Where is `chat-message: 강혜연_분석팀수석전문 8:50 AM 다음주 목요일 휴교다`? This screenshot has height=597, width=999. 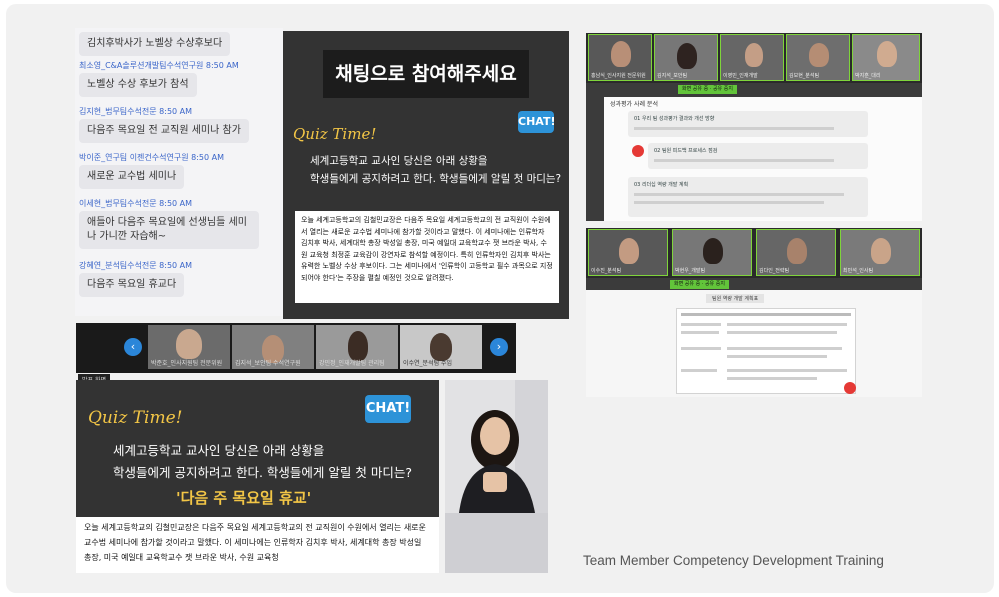 chat-message: 강혜연_분석팀수석전문 8:50 AM 다음주 목요일 휴교다 is located at coordinates (135, 278).